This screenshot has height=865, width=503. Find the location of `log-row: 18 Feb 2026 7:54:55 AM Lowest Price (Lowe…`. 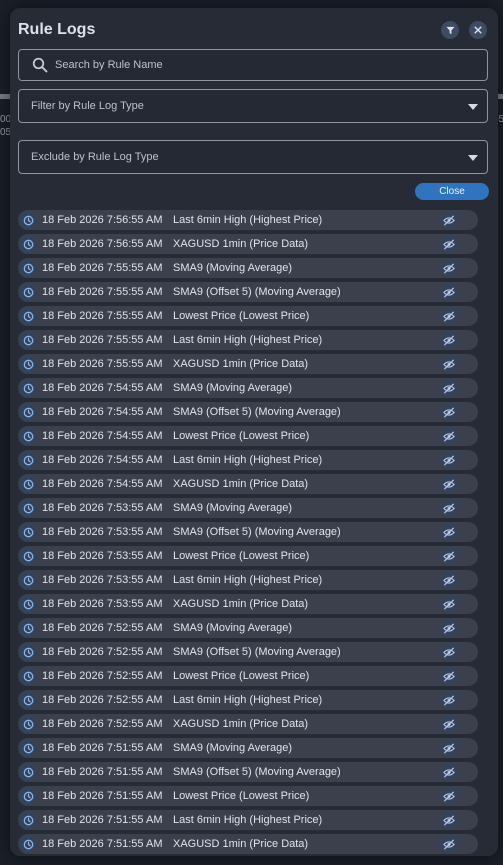

log-row: 18 Feb 2026 7:54:55 AM Lowest Price (Lowe… is located at coordinates (248, 436).